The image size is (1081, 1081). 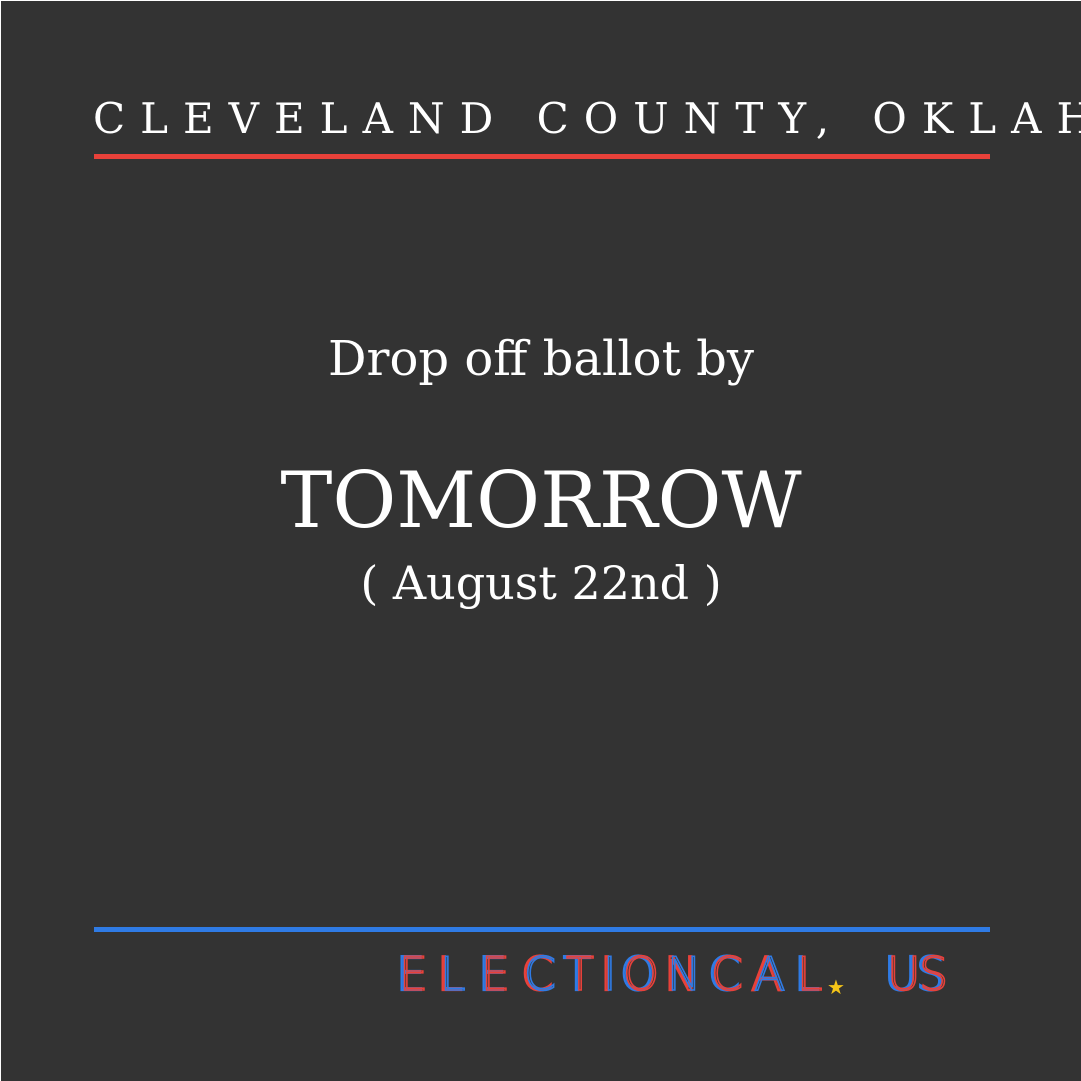 What do you see at coordinates (587, 118) in the screenshot?
I see `county-title: CLEVELAND COUNTY, OKLAHOMA` at bounding box center [587, 118].